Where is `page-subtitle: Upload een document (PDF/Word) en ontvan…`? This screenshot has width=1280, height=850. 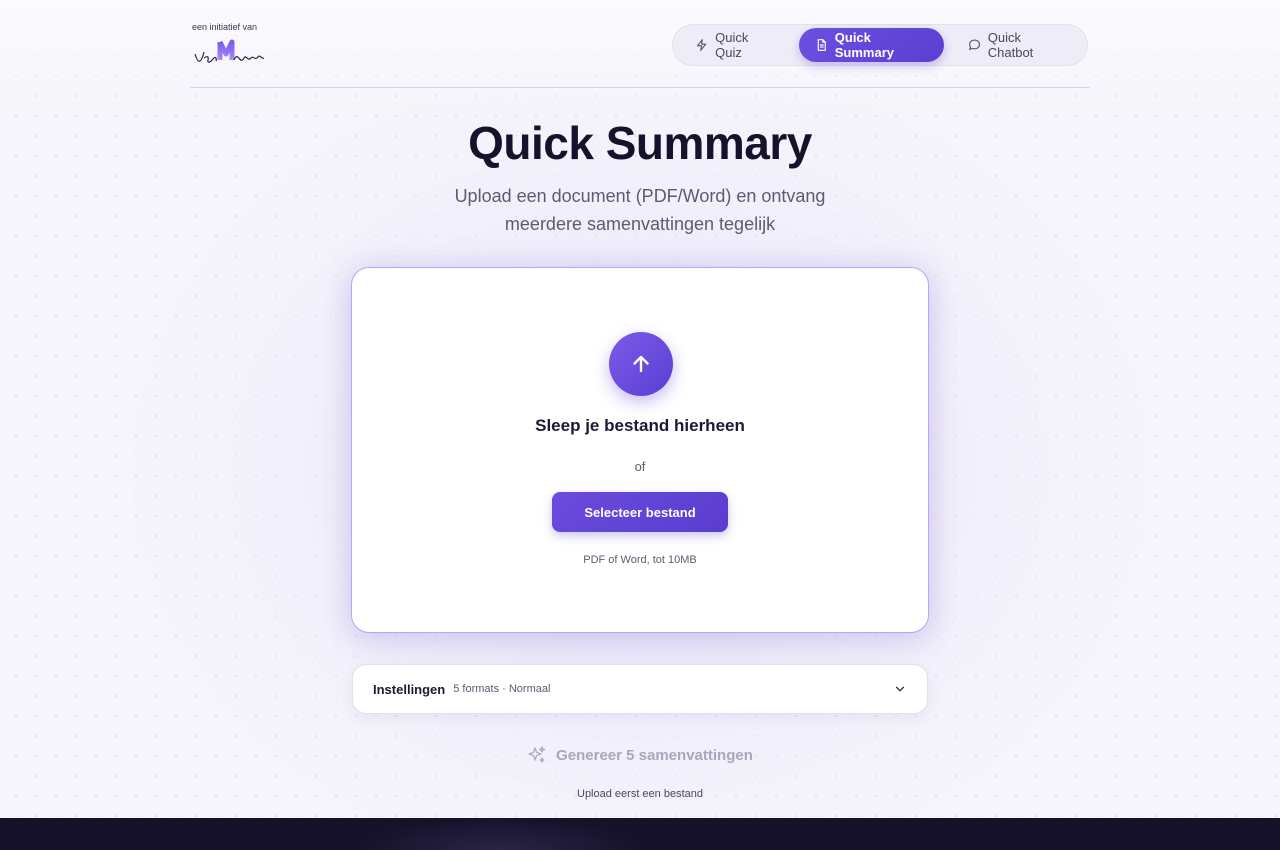
page-subtitle: Upload een document (PDF/Word) en ontvan… is located at coordinates (640, 210).